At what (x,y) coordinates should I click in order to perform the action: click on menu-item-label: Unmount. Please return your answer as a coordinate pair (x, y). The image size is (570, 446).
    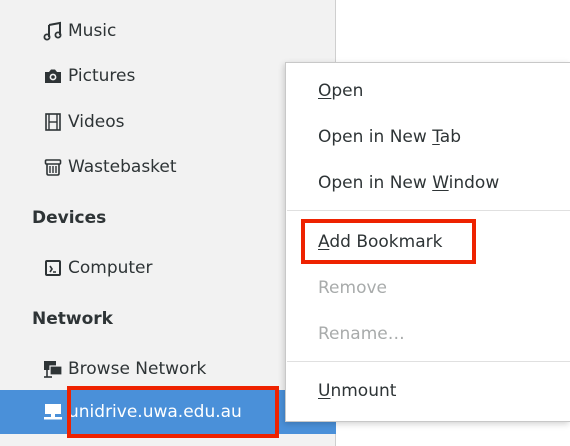
    Looking at the image, I should click on (357, 391).